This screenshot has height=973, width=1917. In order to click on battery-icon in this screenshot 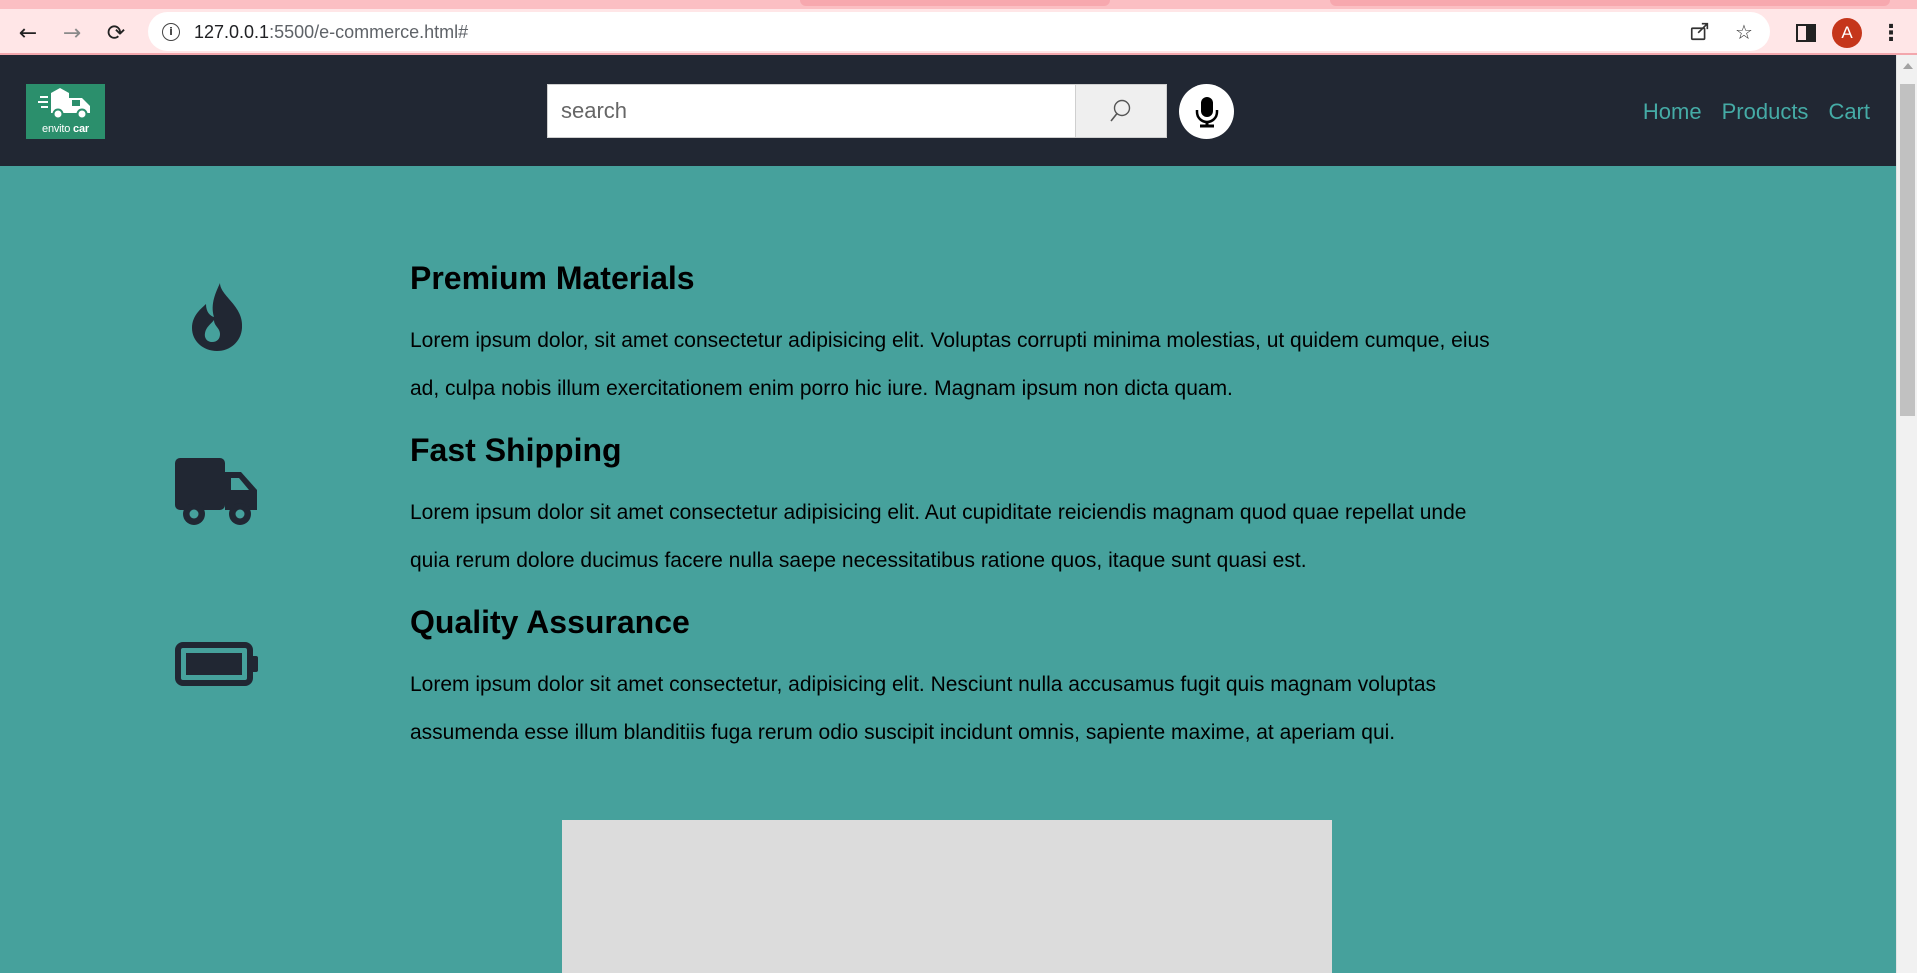, I will do `click(217, 664)`.